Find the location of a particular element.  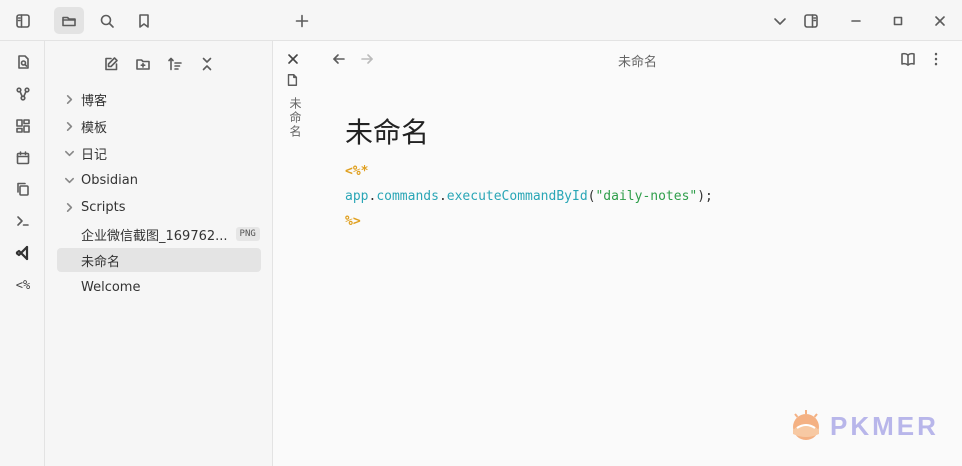

collapse-icon is located at coordinates (207, 64).